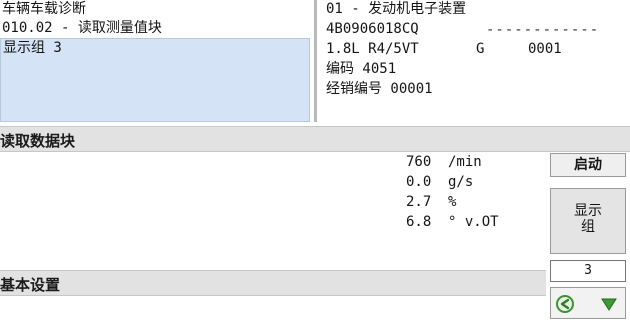 Image resolution: width=630 pixels, height=324 pixels. I want to click on display-group-item: 显示组 3, so click(32, 48).